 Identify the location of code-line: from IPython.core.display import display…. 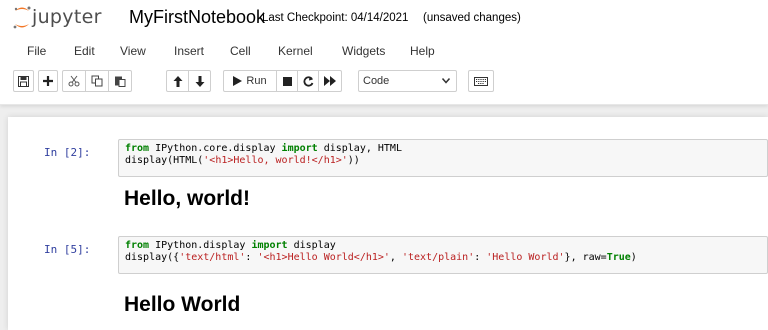
(443, 149).